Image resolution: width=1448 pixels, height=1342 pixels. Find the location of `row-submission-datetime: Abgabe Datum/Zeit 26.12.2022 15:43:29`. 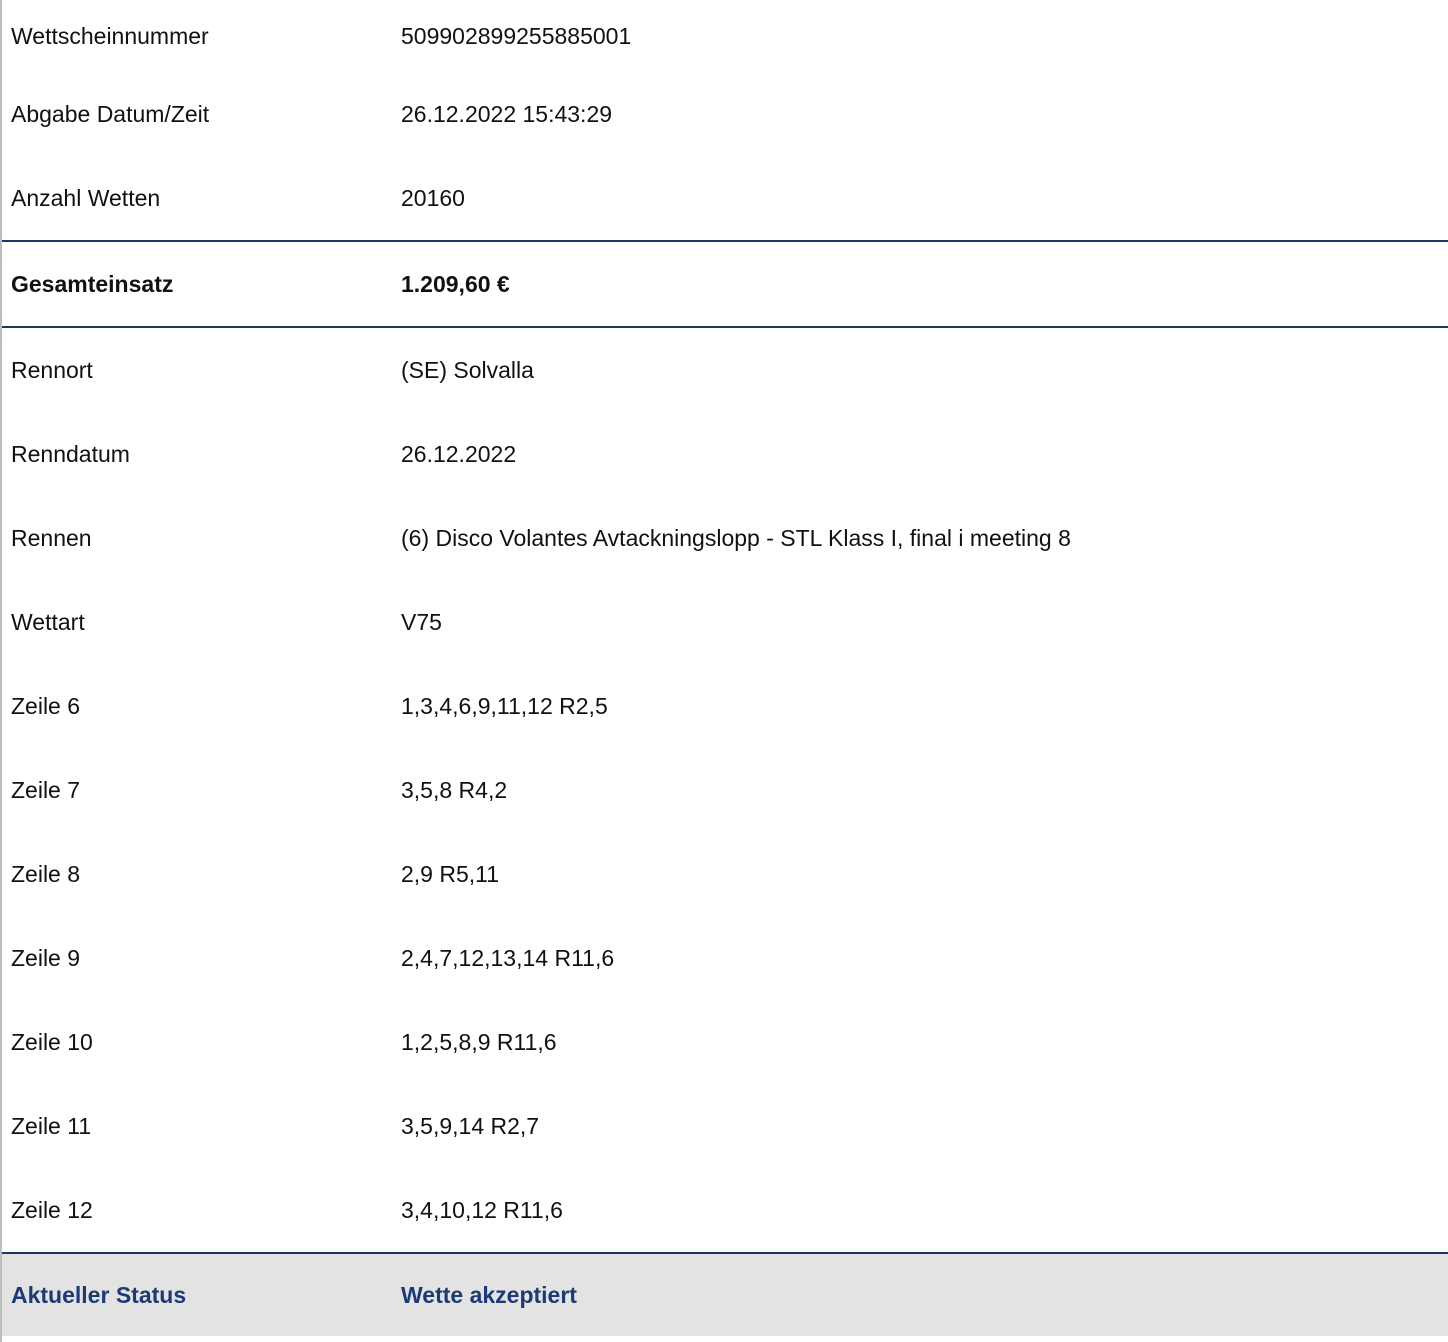

row-submission-datetime: Abgabe Datum/Zeit 26.12.2022 15:43:29 is located at coordinates (725, 114).